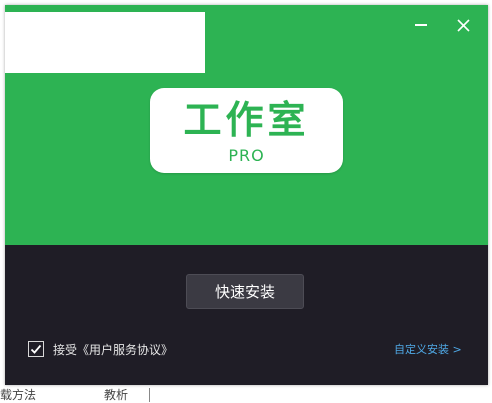 This screenshot has width=492, height=403. What do you see at coordinates (246, 120) in the screenshot?
I see `logo-title: 工作室` at bounding box center [246, 120].